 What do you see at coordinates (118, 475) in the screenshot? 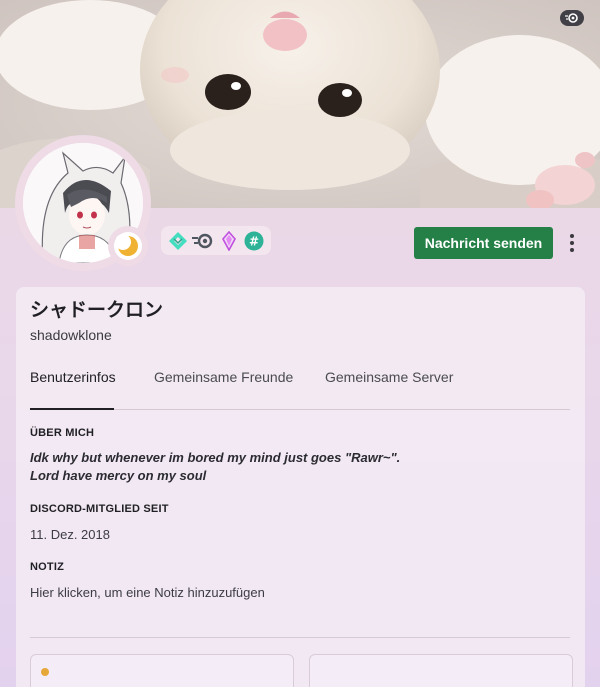
I see `about-me-line: Lord have mercy on my soul` at bounding box center [118, 475].